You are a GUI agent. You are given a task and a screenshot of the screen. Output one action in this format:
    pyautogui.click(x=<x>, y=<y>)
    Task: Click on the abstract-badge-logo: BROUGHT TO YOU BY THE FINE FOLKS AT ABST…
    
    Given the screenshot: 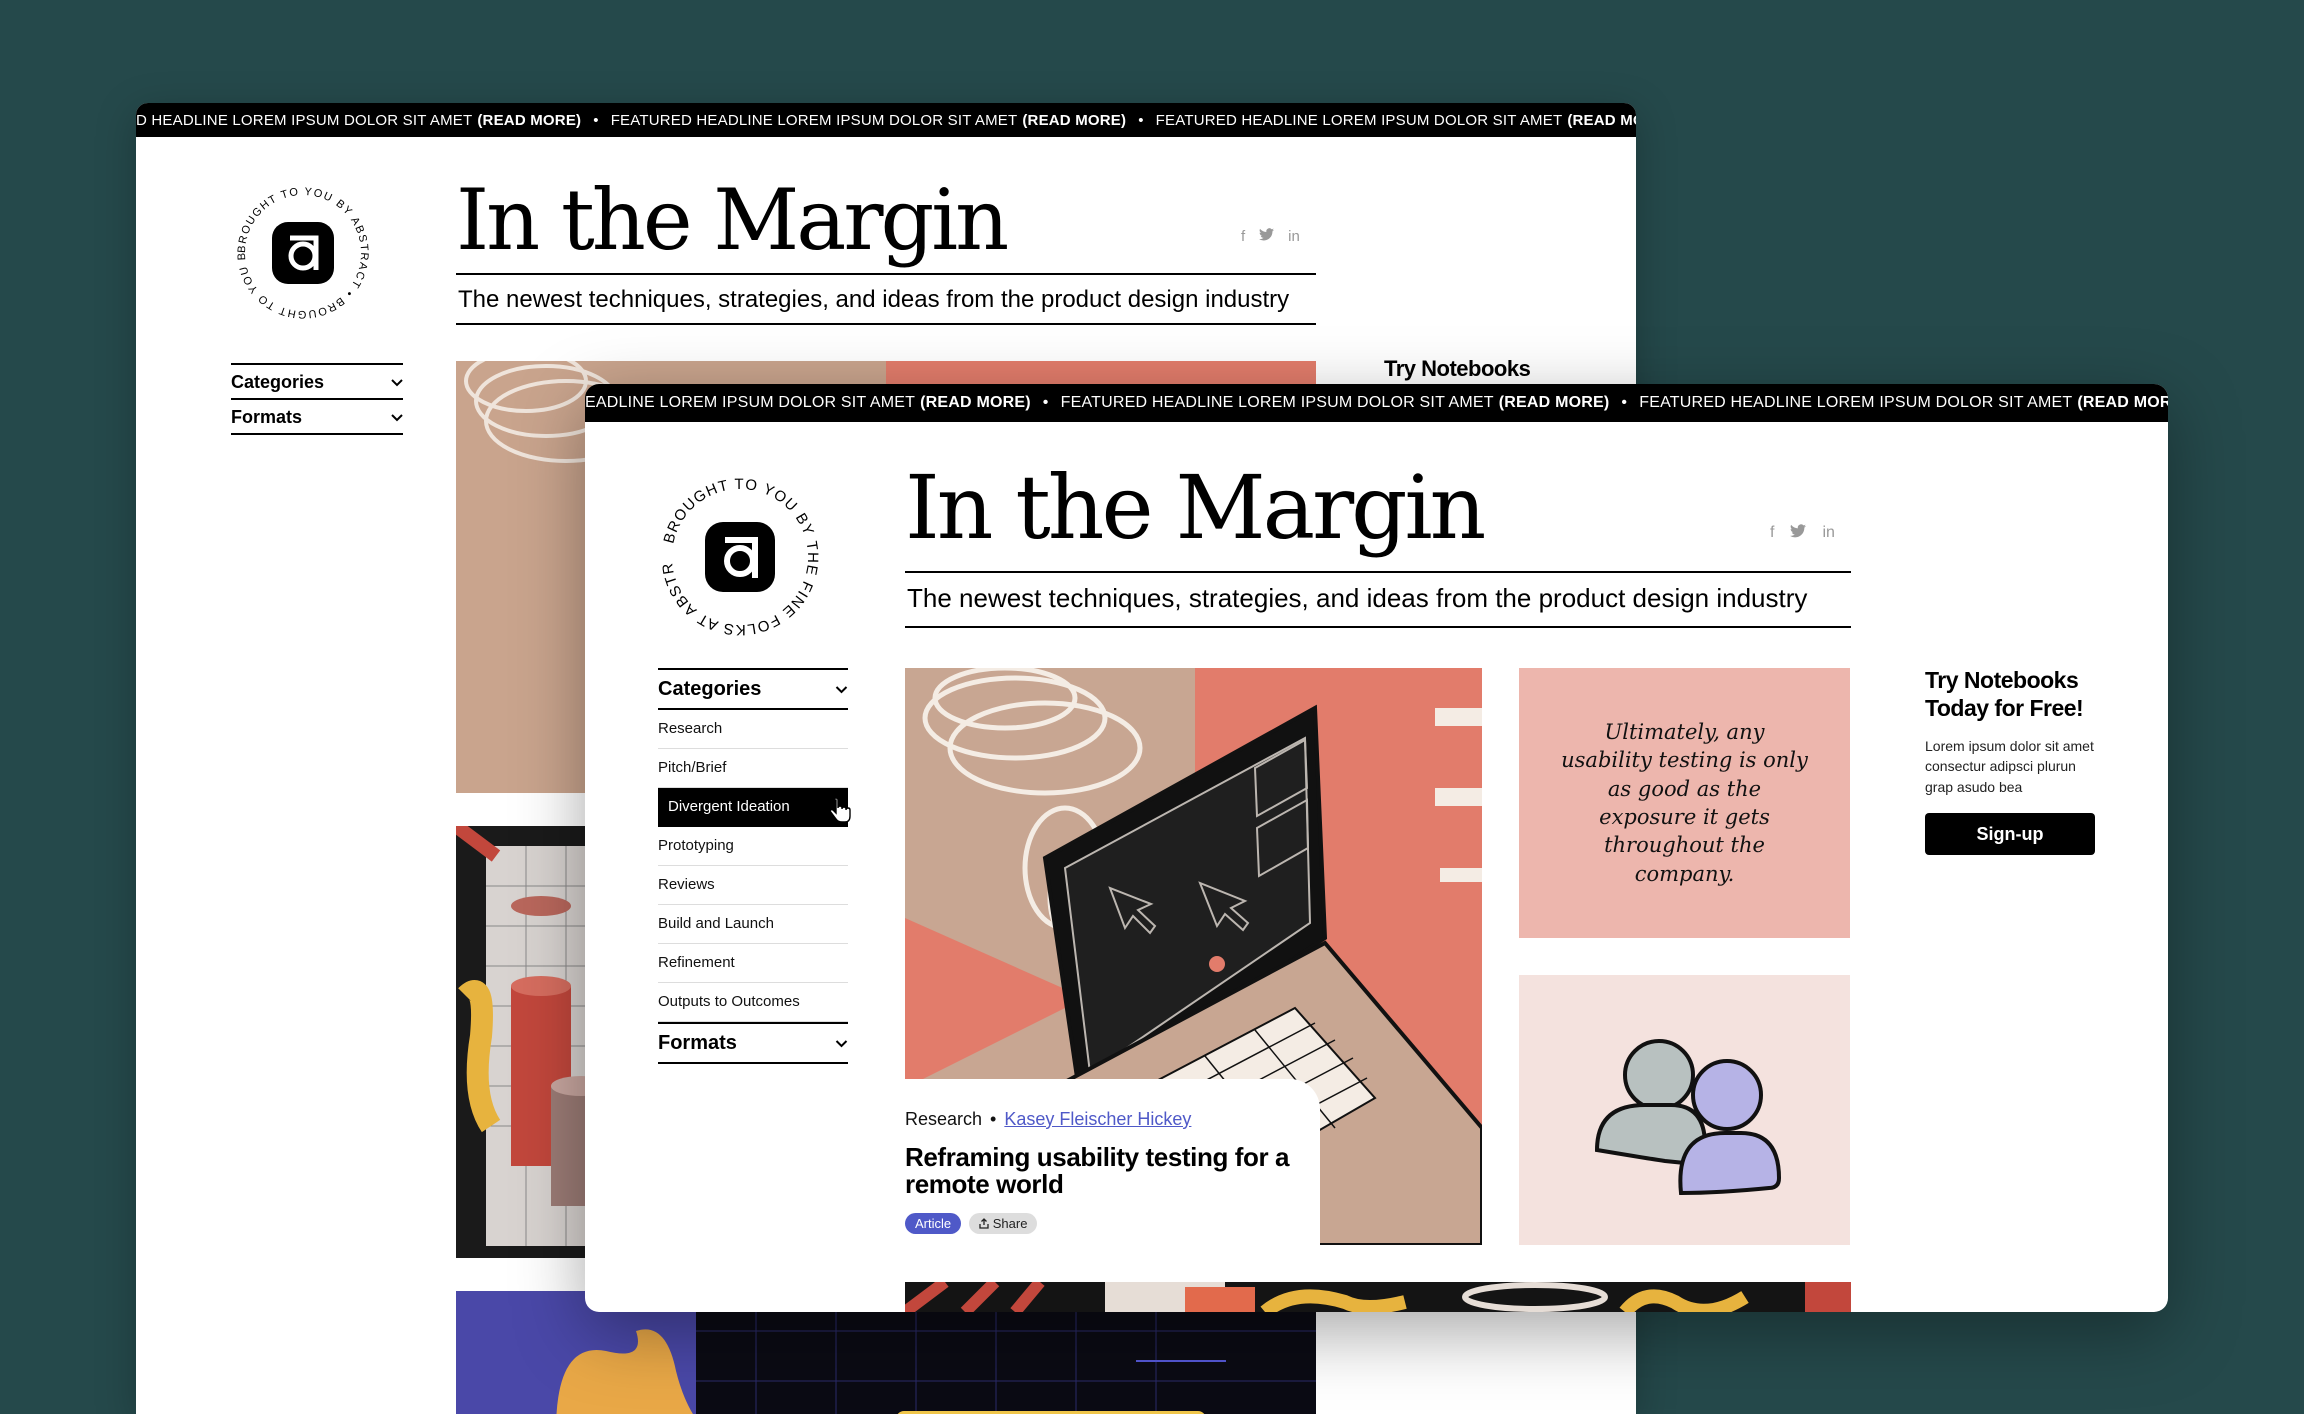 What is the action you would take?
    pyautogui.click(x=740, y=557)
    